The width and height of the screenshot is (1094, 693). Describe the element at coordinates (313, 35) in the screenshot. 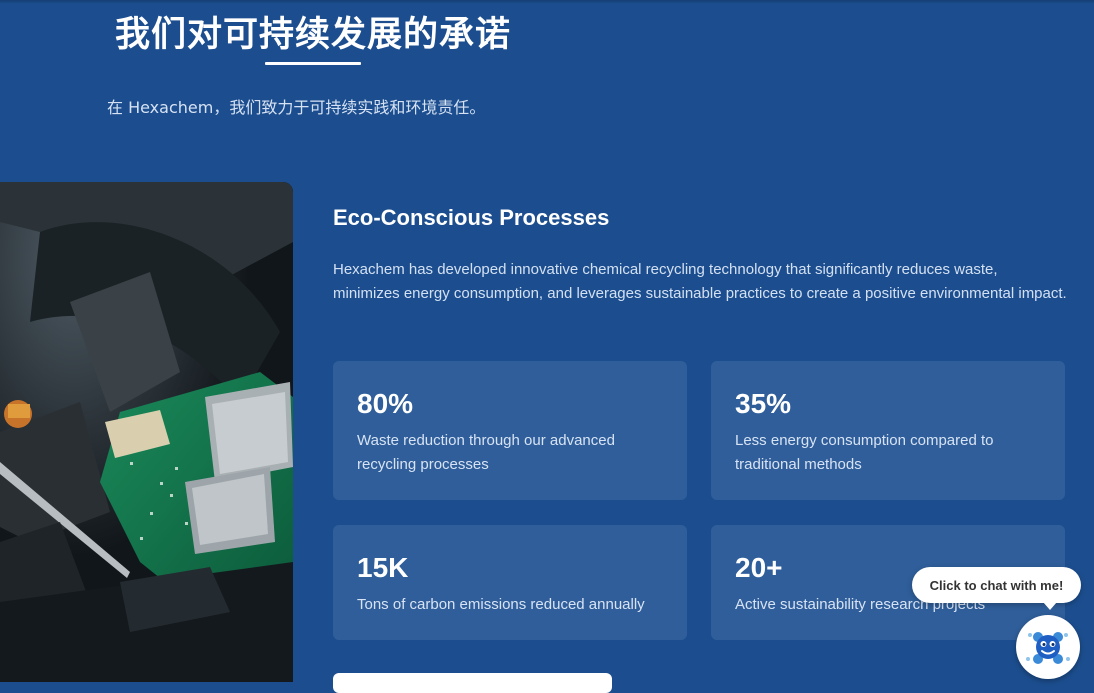

I see `page-title: 我们对可持续发展的承诺` at that location.